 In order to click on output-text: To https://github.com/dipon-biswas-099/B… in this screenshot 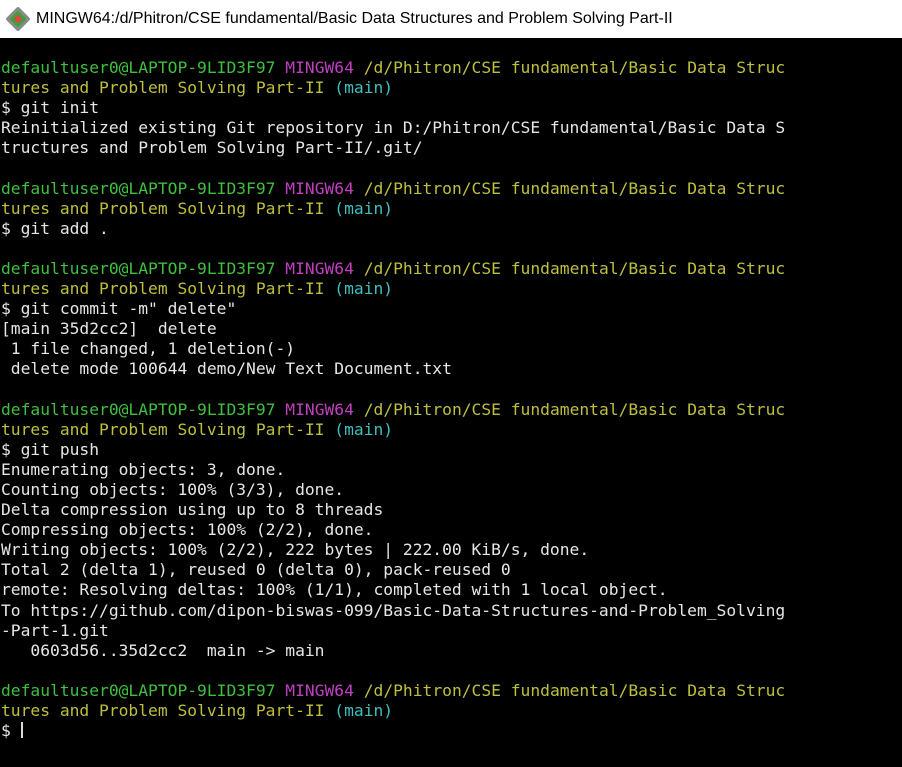, I will do `click(393, 610)`.